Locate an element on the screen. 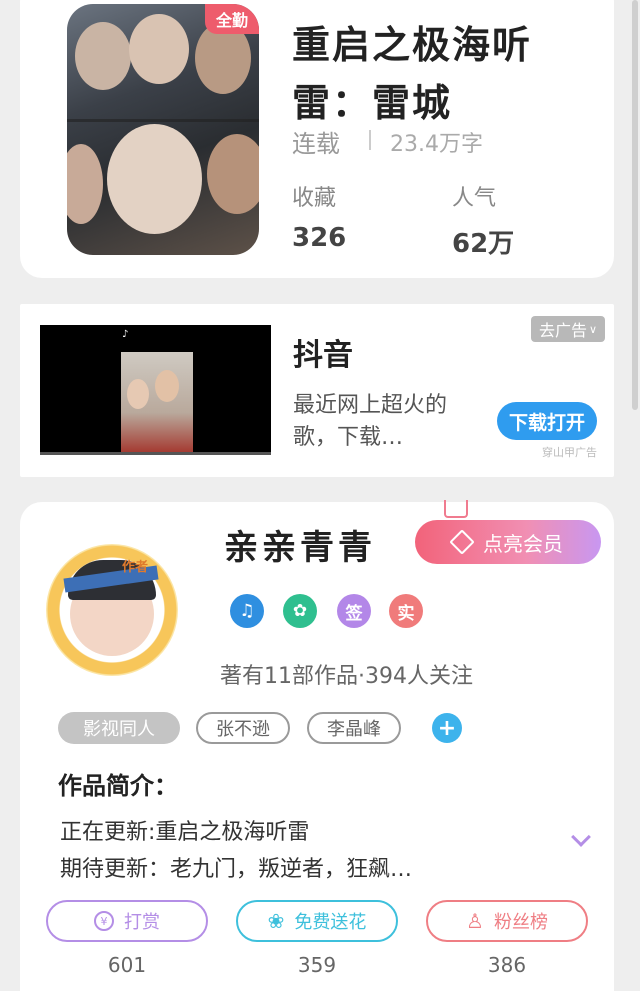  send-flower-button: ❀ 免费送花 is located at coordinates (317, 921).